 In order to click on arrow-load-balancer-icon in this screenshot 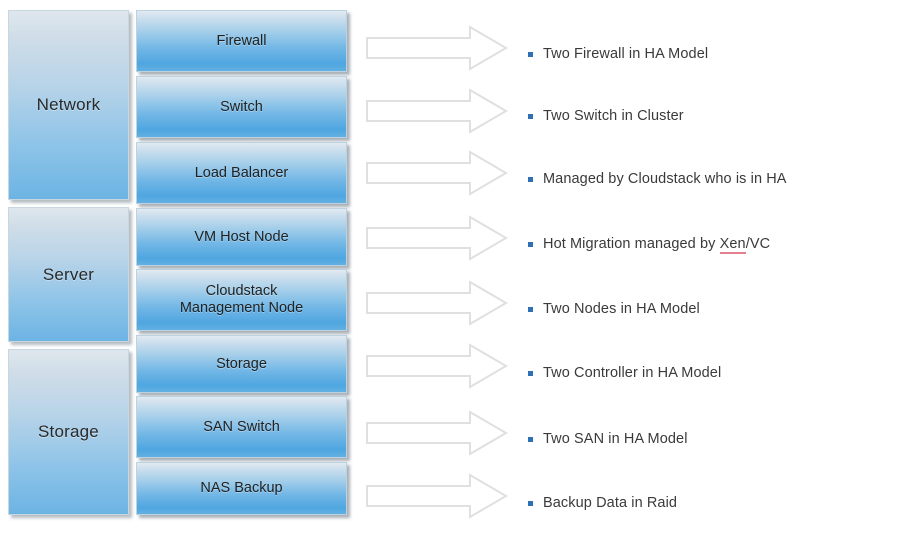, I will do `click(437, 173)`.